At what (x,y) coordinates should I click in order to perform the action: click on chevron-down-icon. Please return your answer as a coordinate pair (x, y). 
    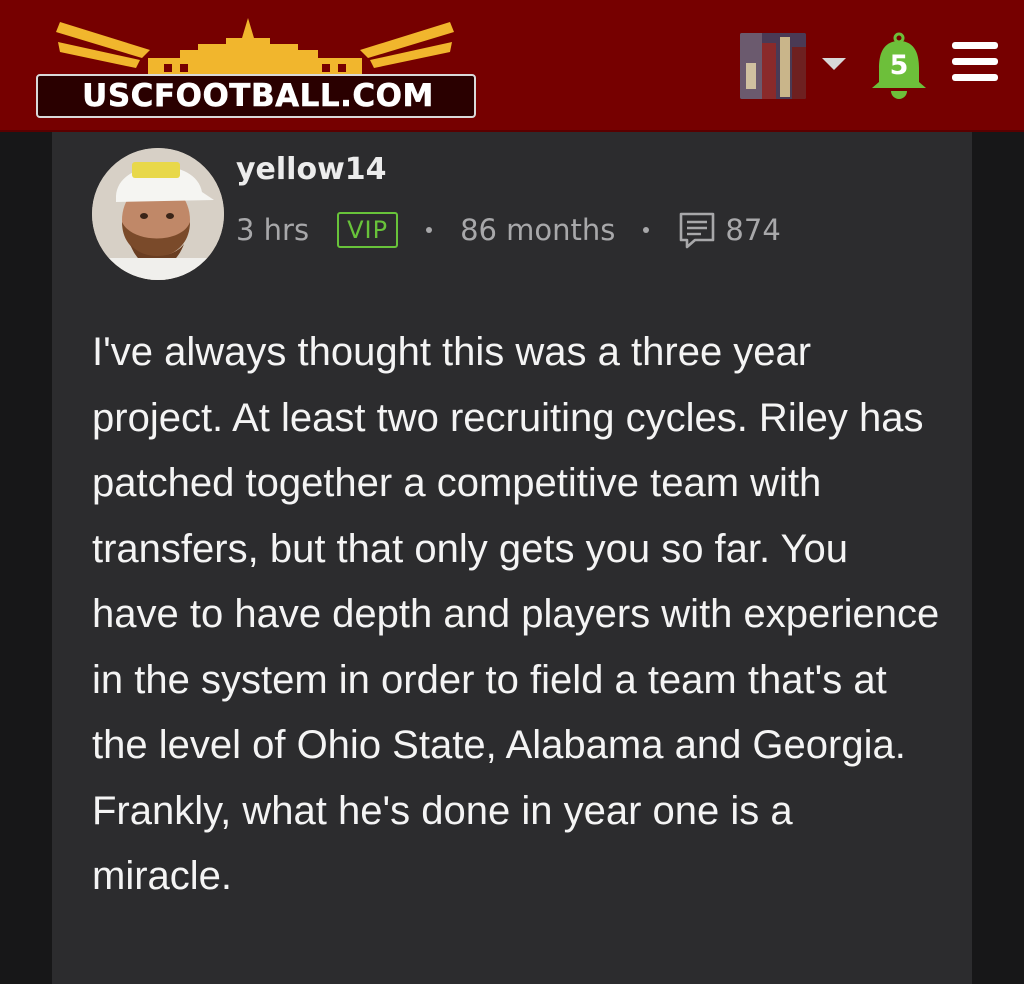
    Looking at the image, I should click on (834, 64).